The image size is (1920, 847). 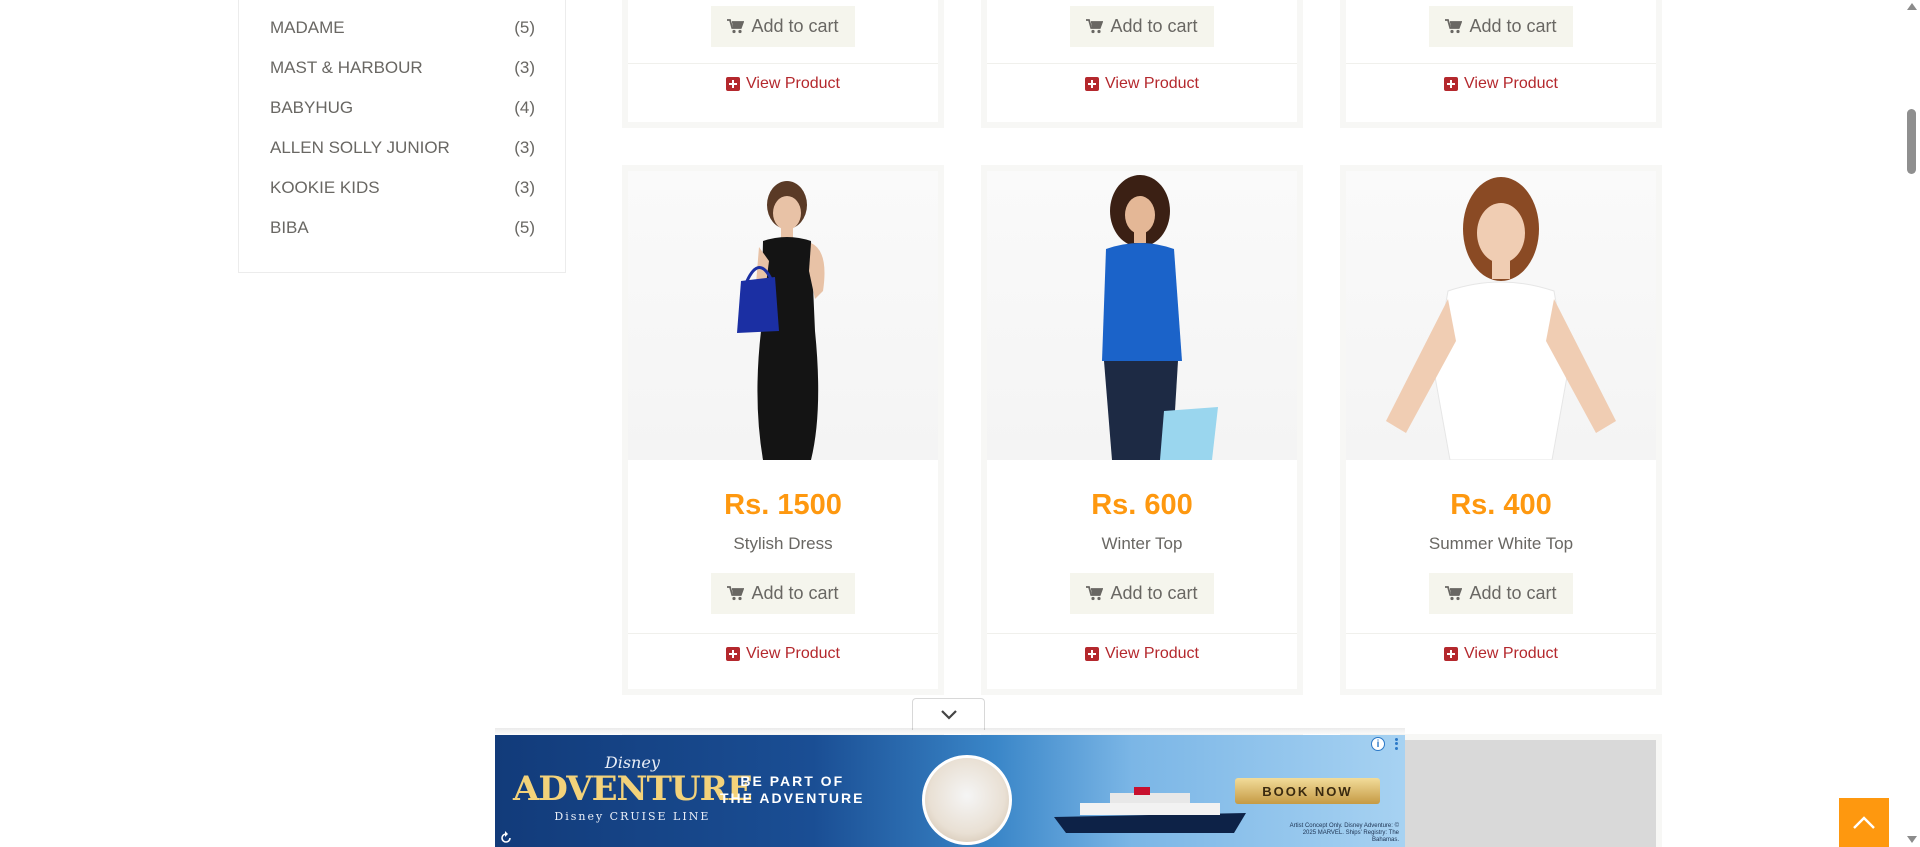 I want to click on brand-item-allen-solly-junior: ALLEN SOLLY JUNIOR (3), so click(x=402, y=148).